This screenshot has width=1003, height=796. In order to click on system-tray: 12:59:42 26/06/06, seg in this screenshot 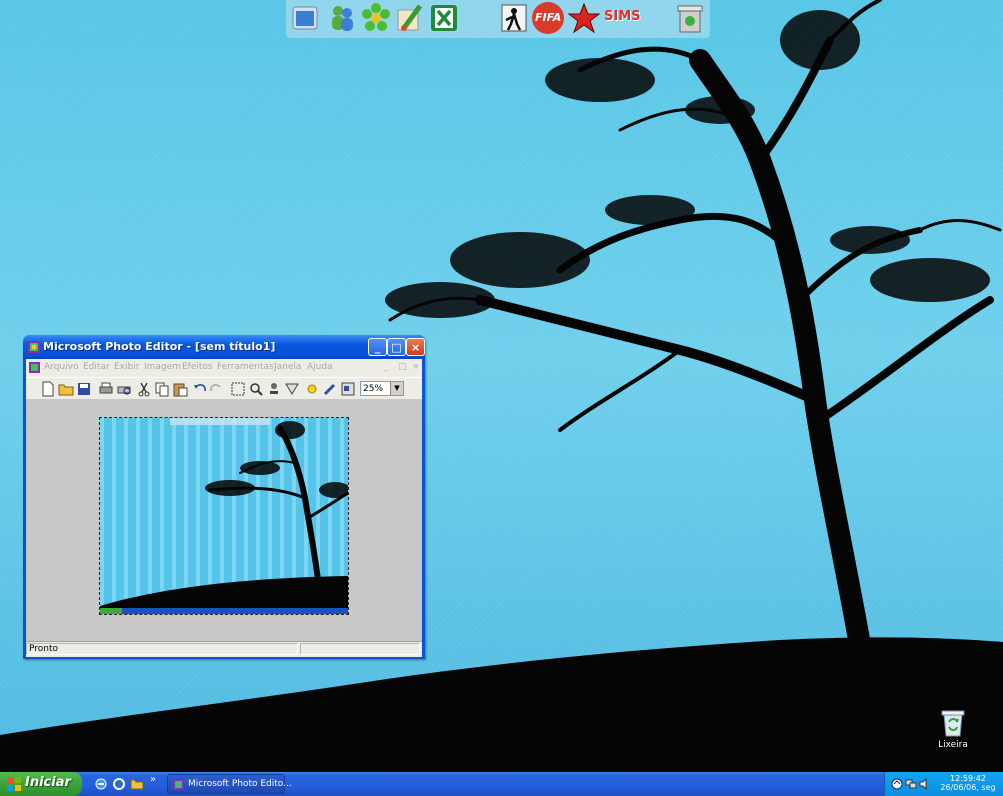, I will do `click(943, 784)`.